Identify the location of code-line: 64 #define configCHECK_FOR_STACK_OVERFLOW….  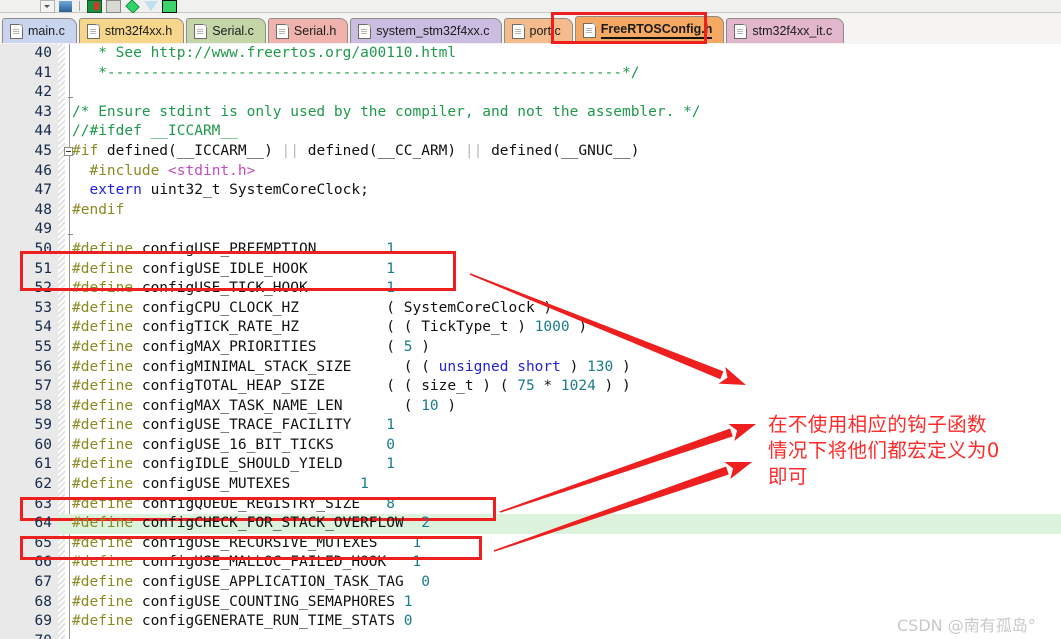
(530, 524).